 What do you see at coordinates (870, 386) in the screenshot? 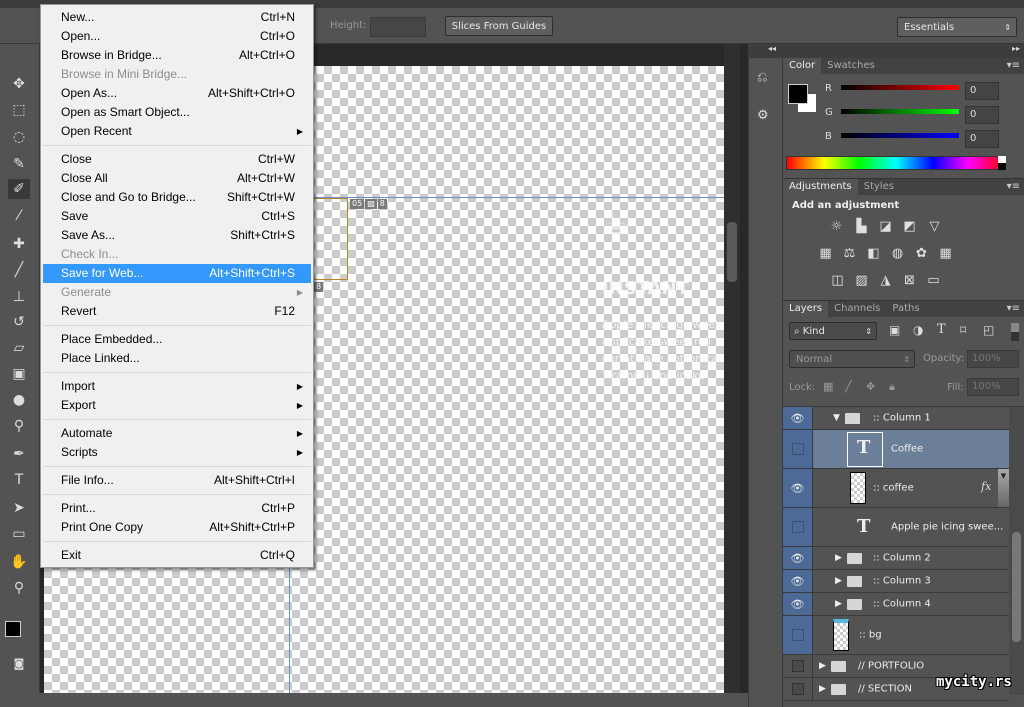
I see `lock-position-icon: ✥` at bounding box center [870, 386].